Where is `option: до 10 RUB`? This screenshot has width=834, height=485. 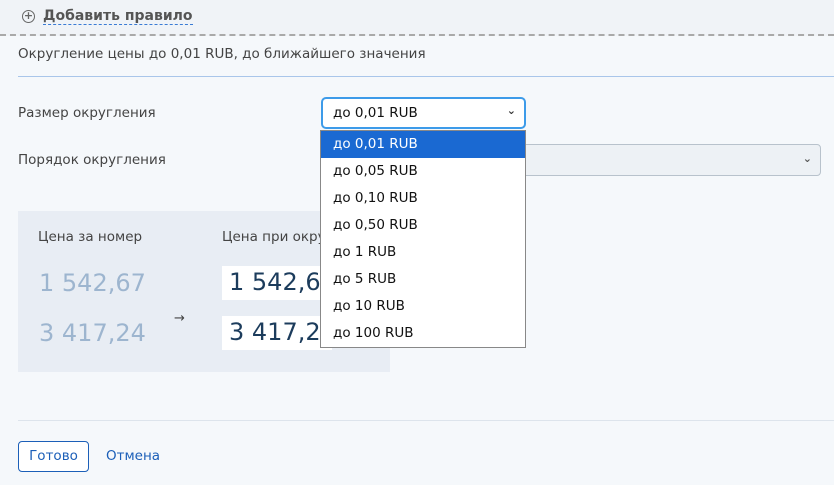
option: до 10 RUB is located at coordinates (423, 306).